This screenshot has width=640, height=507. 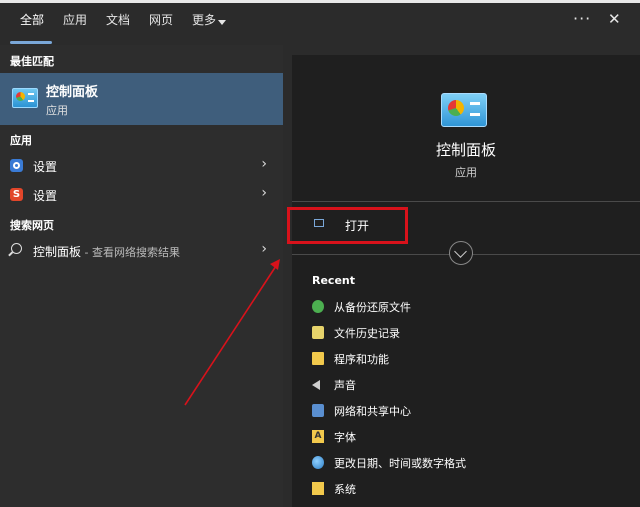 I want to click on annotation-arrow, so click(x=232, y=332).